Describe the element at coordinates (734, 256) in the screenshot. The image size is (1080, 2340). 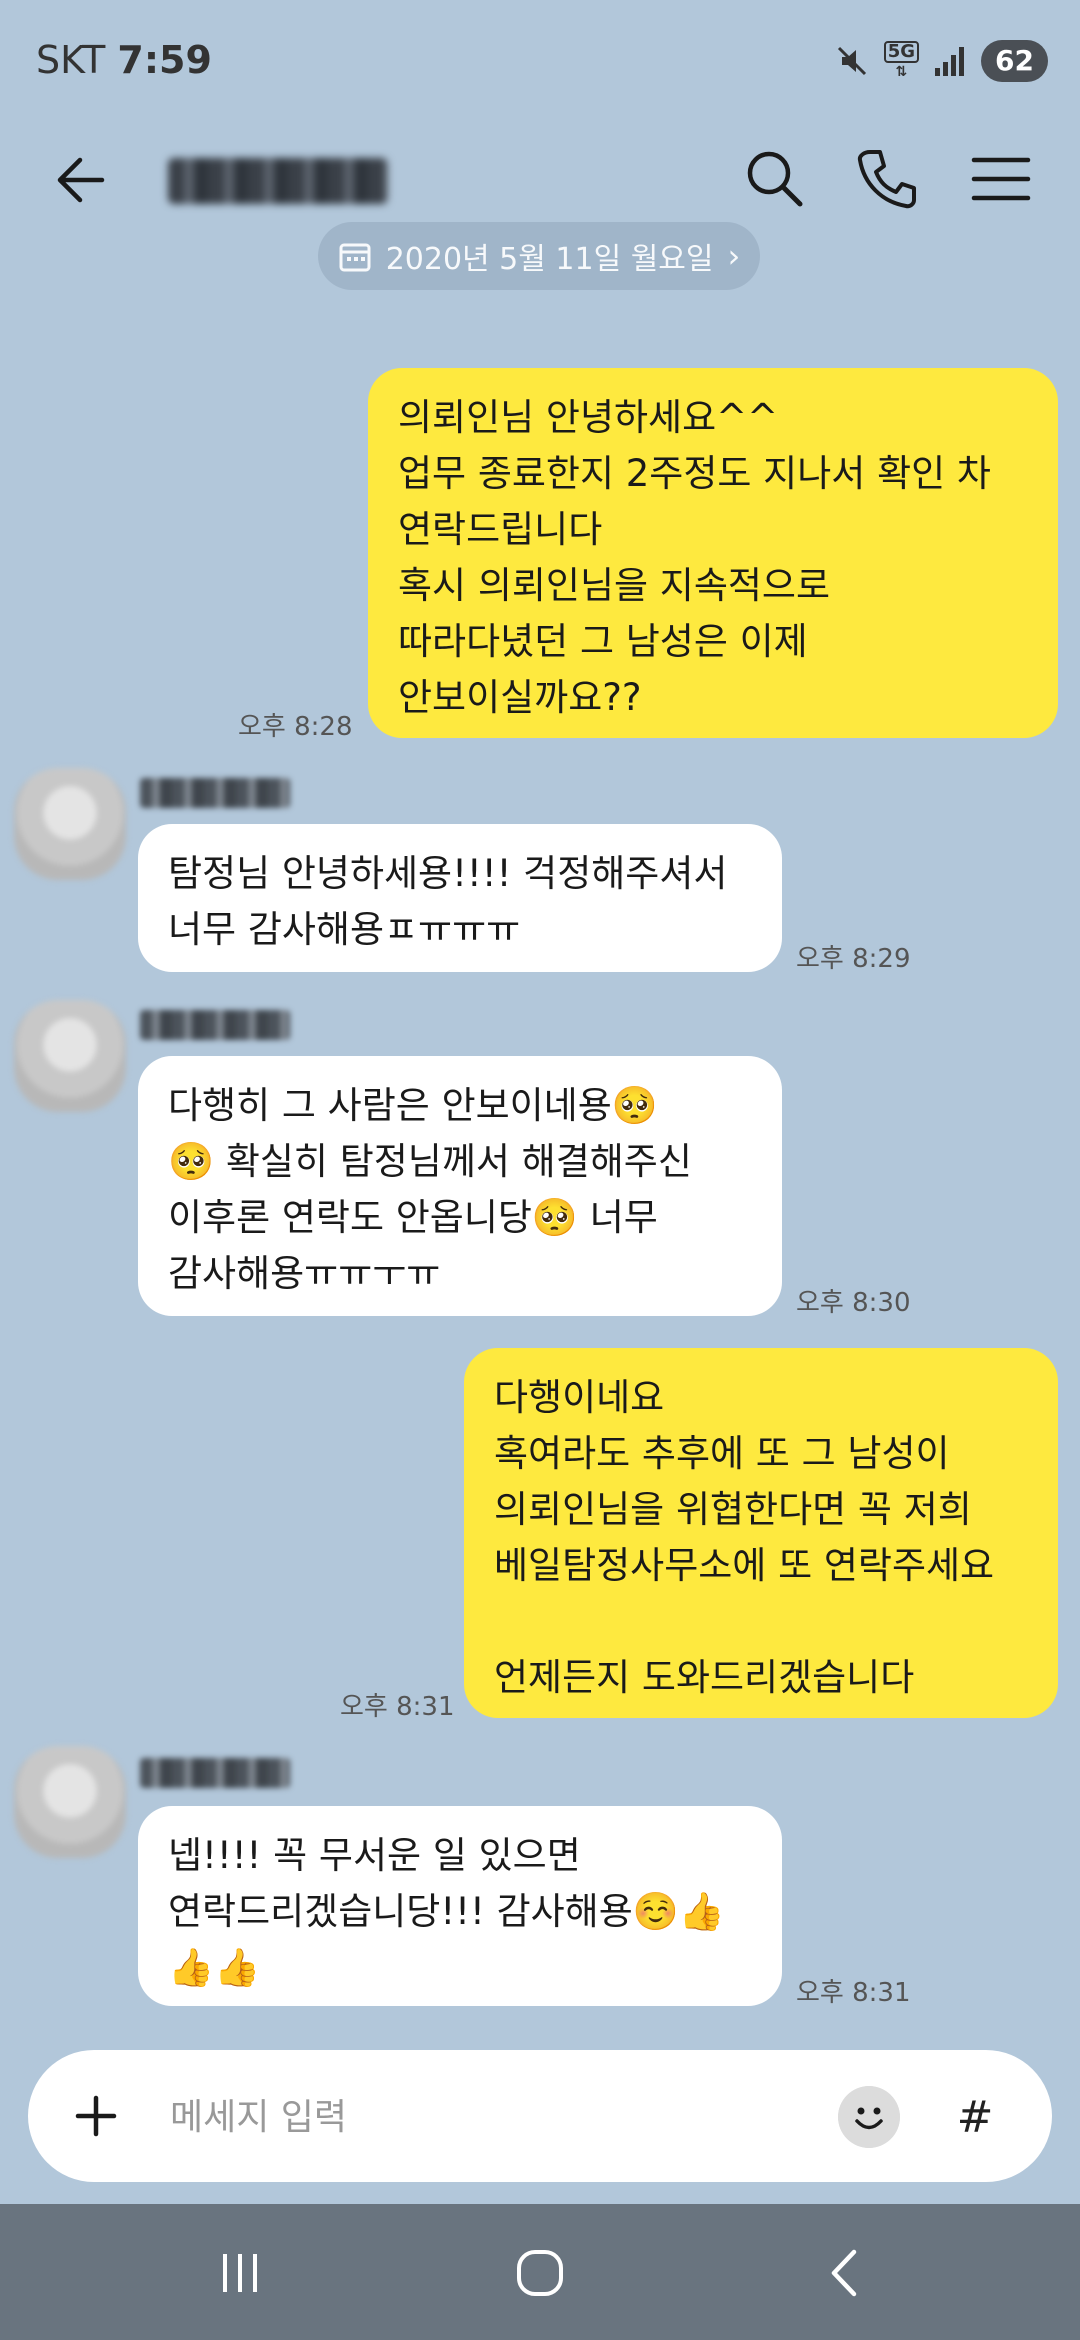
I see `chevron-right-icon: ›` at that location.